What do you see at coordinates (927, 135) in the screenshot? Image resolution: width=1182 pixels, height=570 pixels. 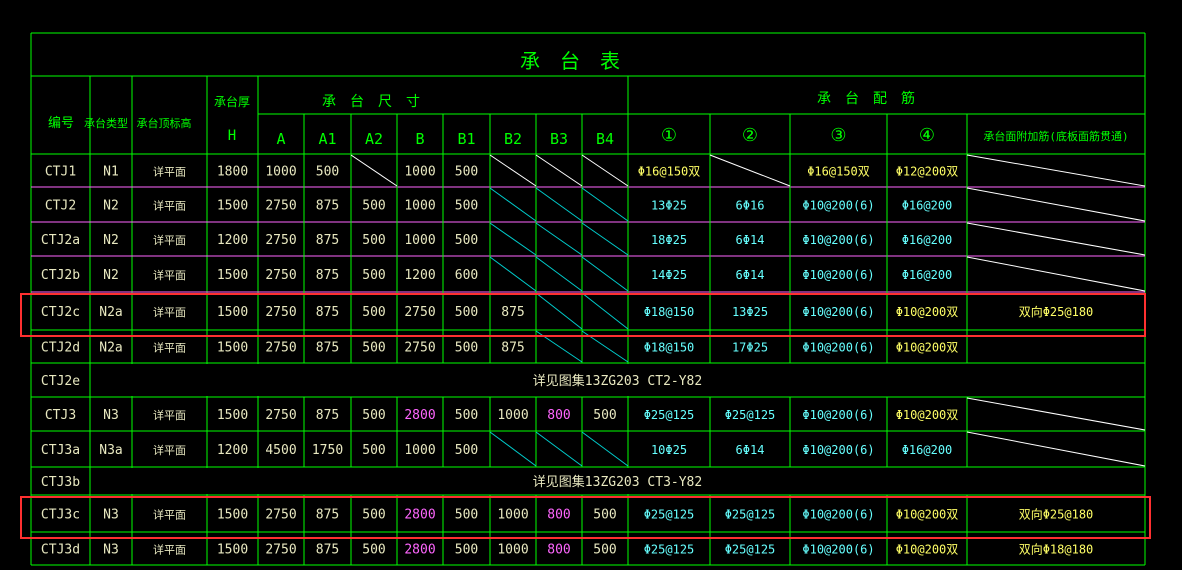 I see `header-rebar-4: ④` at bounding box center [927, 135].